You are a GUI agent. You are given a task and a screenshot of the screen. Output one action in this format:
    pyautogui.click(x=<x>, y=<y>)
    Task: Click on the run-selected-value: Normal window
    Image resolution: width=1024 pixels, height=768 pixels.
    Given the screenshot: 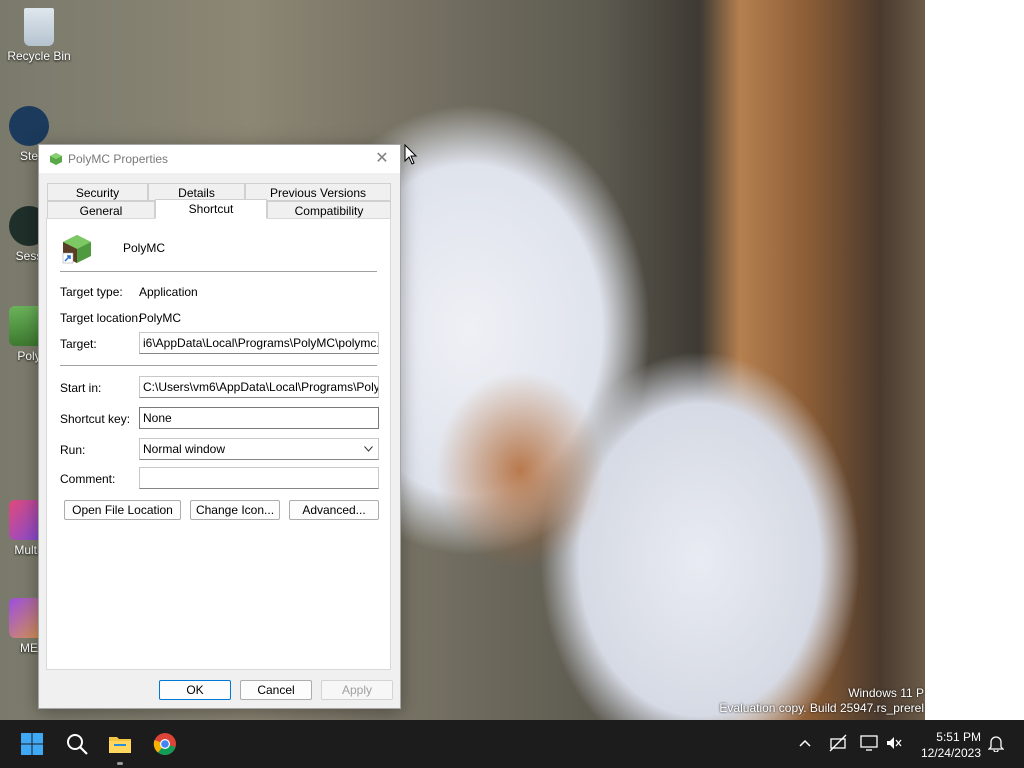 What is the action you would take?
    pyautogui.click(x=184, y=449)
    